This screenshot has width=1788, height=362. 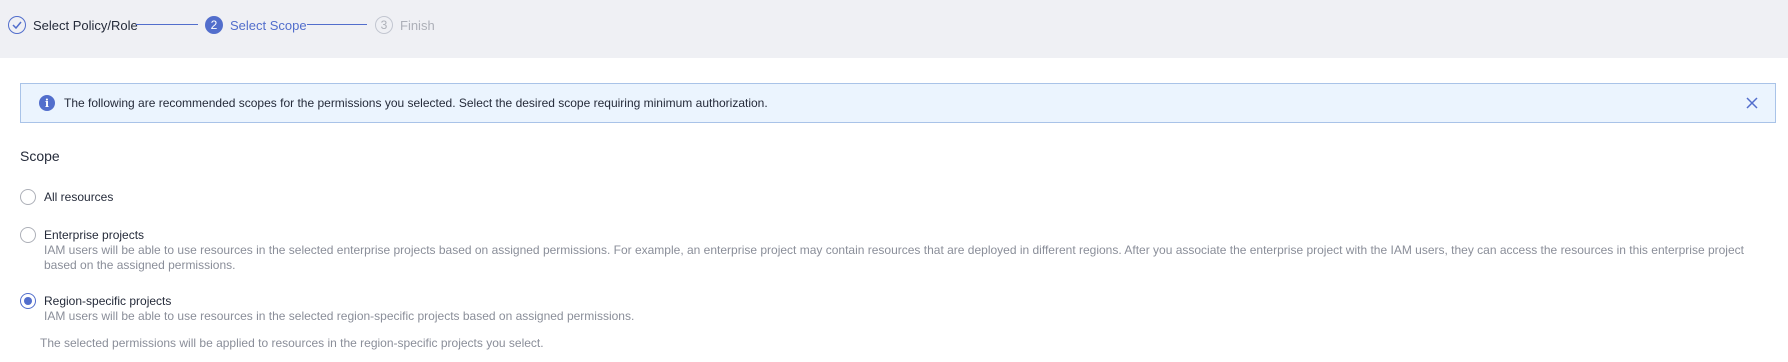 I want to click on close-icon, so click(x=1752, y=103).